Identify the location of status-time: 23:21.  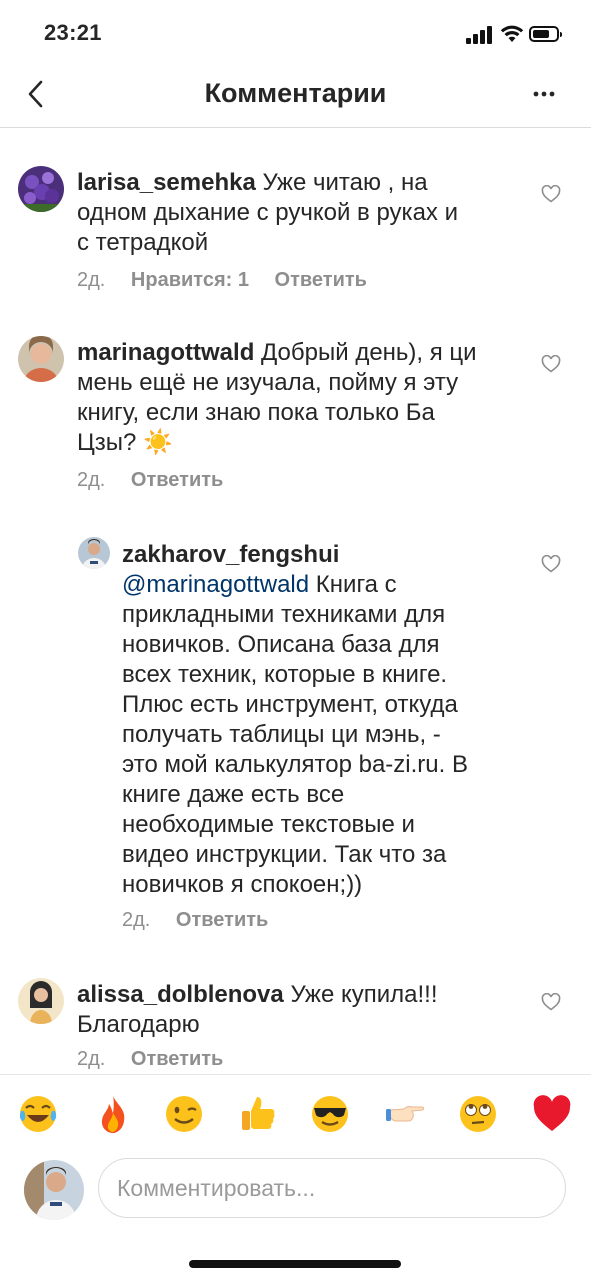
(73, 32).